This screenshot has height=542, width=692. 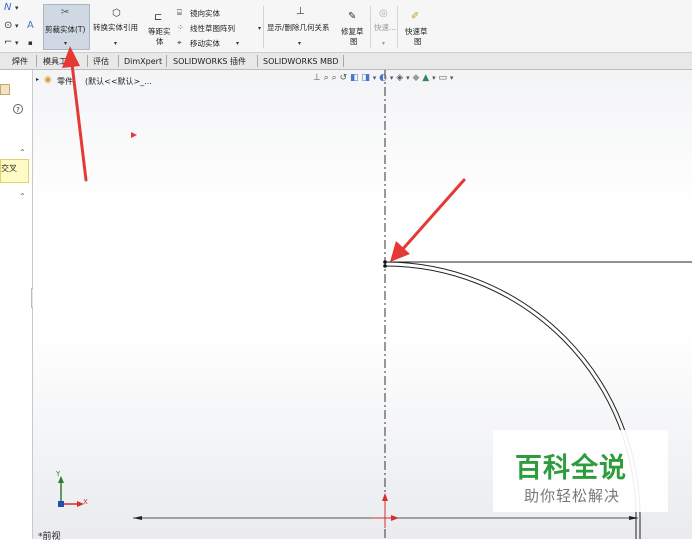 What do you see at coordinates (158, 18) in the screenshot?
I see `offset-entities-icon: ⊏` at bounding box center [158, 18].